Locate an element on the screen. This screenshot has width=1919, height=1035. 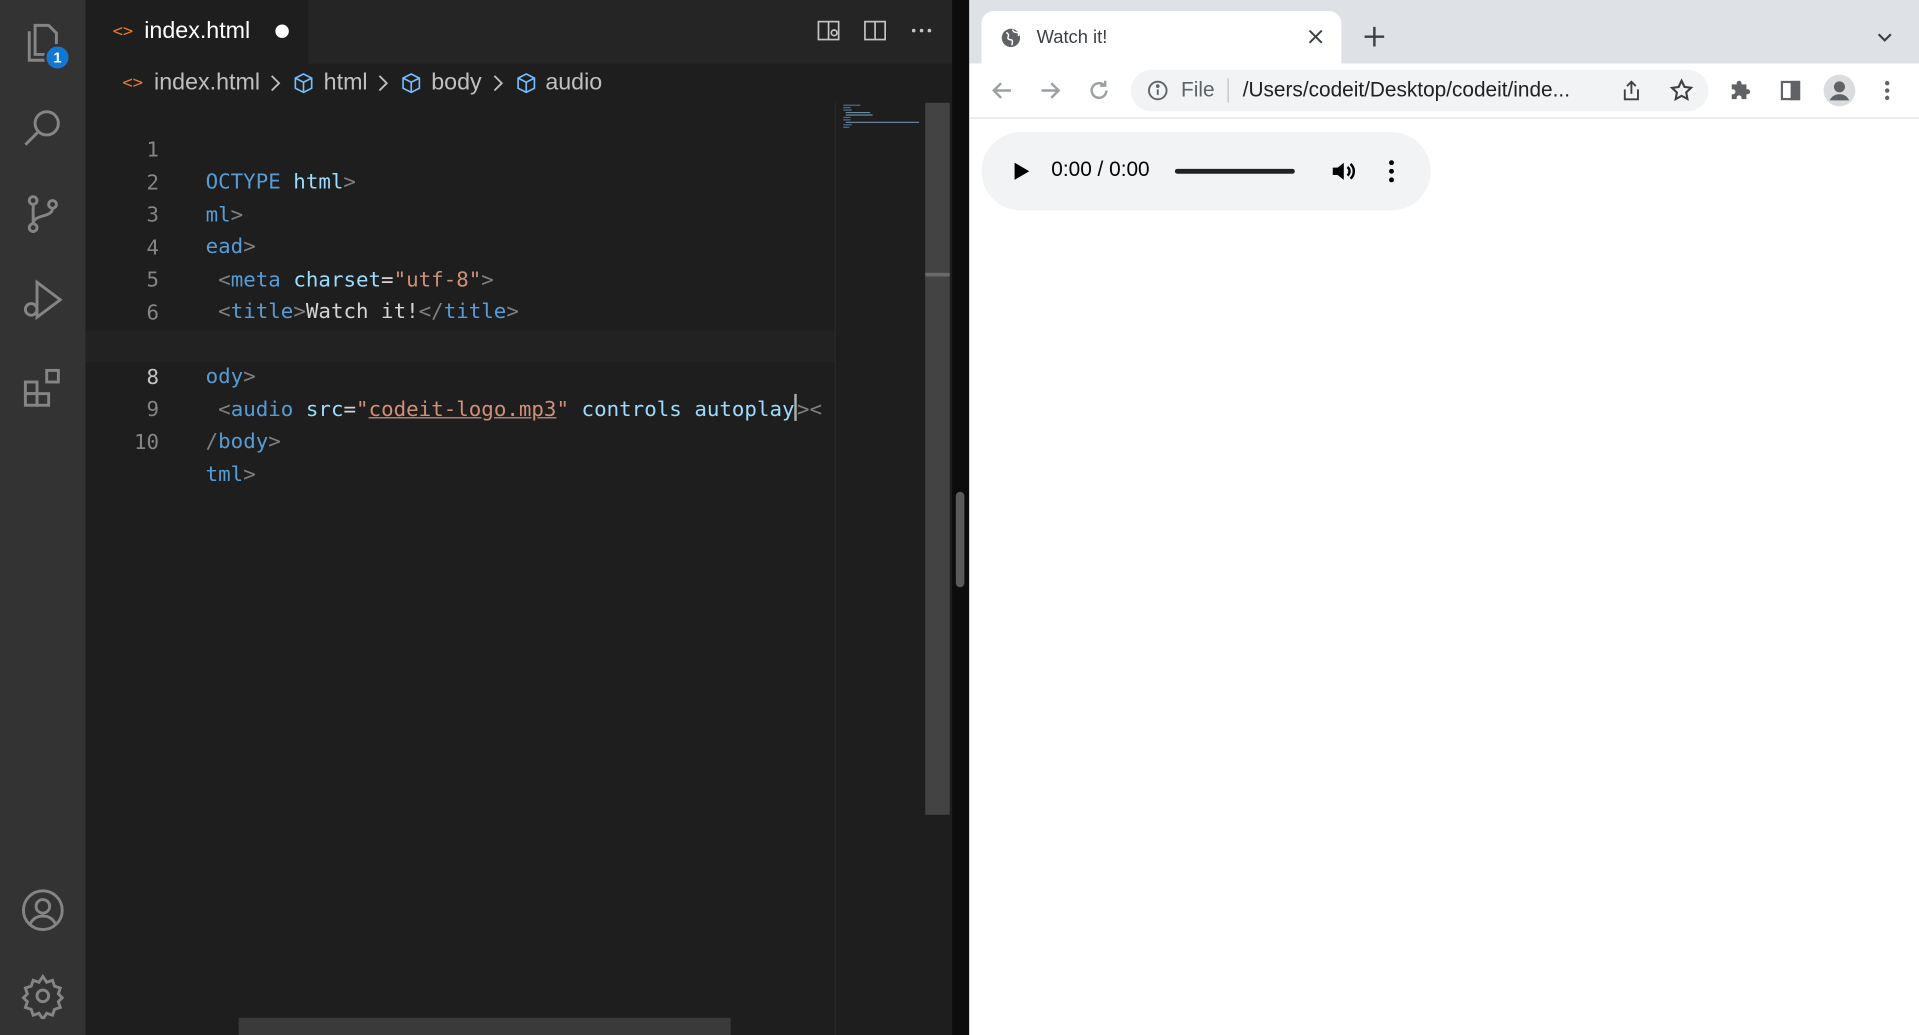
globe-icon is located at coordinates (1011, 37).